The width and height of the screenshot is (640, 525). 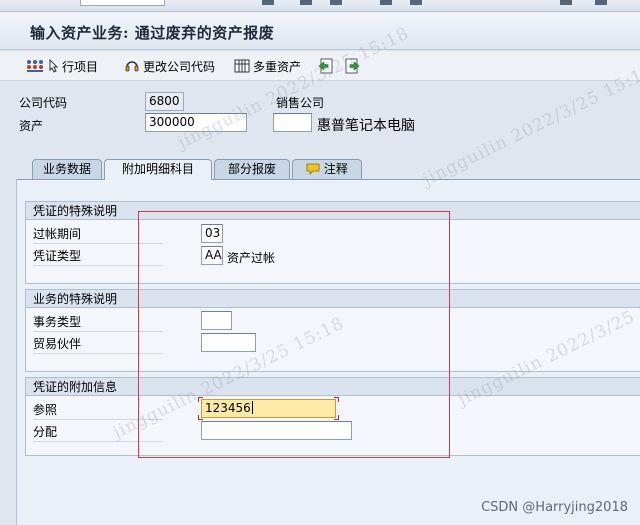 I want to click on doc-type-text: 资产过帐, so click(x=251, y=258).